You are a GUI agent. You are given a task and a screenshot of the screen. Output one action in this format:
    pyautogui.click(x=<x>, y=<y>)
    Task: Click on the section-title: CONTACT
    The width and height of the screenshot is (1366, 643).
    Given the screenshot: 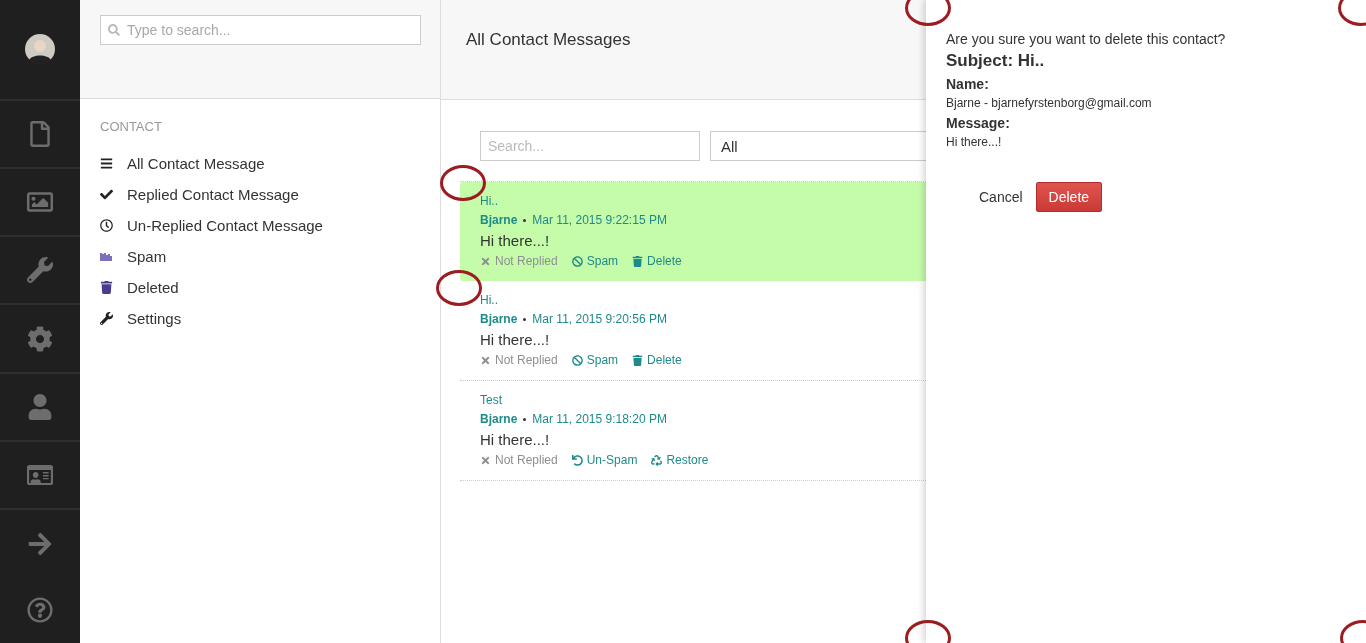 What is the action you would take?
    pyautogui.click(x=131, y=126)
    